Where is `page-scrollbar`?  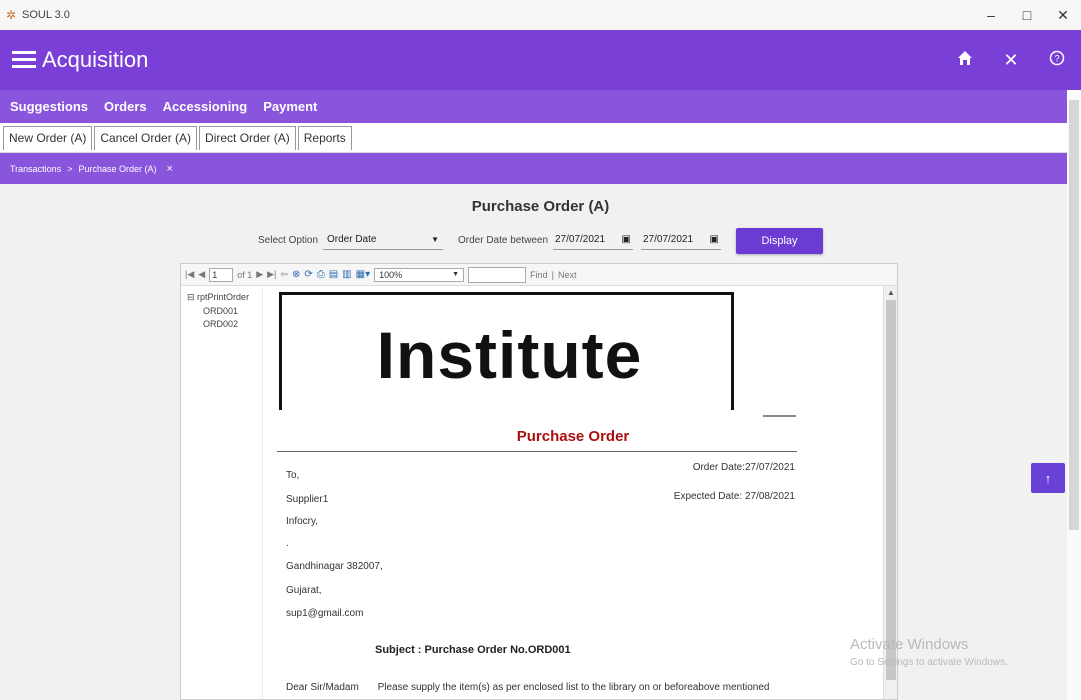 page-scrollbar is located at coordinates (1074, 395).